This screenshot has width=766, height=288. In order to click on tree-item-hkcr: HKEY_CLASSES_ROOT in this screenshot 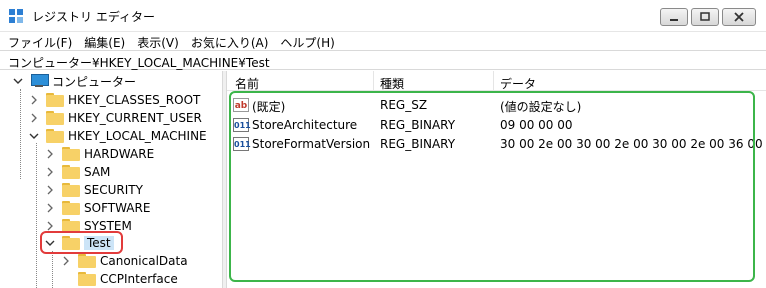, I will do `click(114, 100)`.